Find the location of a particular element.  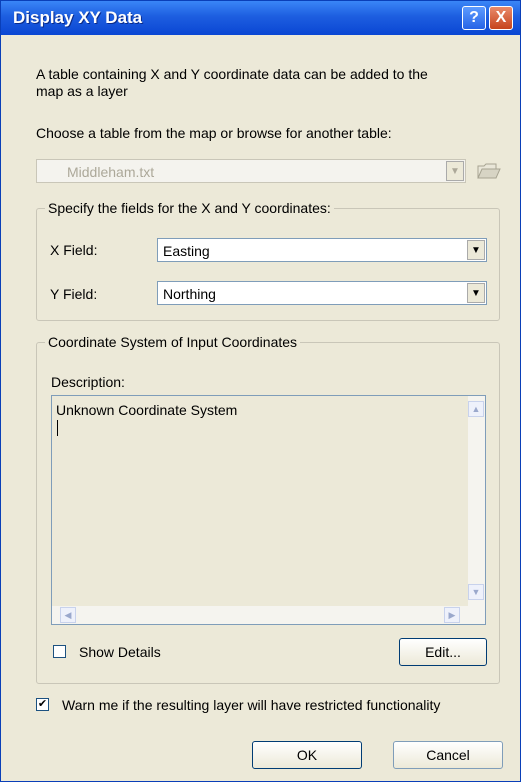

text-cursor is located at coordinates (57, 428).